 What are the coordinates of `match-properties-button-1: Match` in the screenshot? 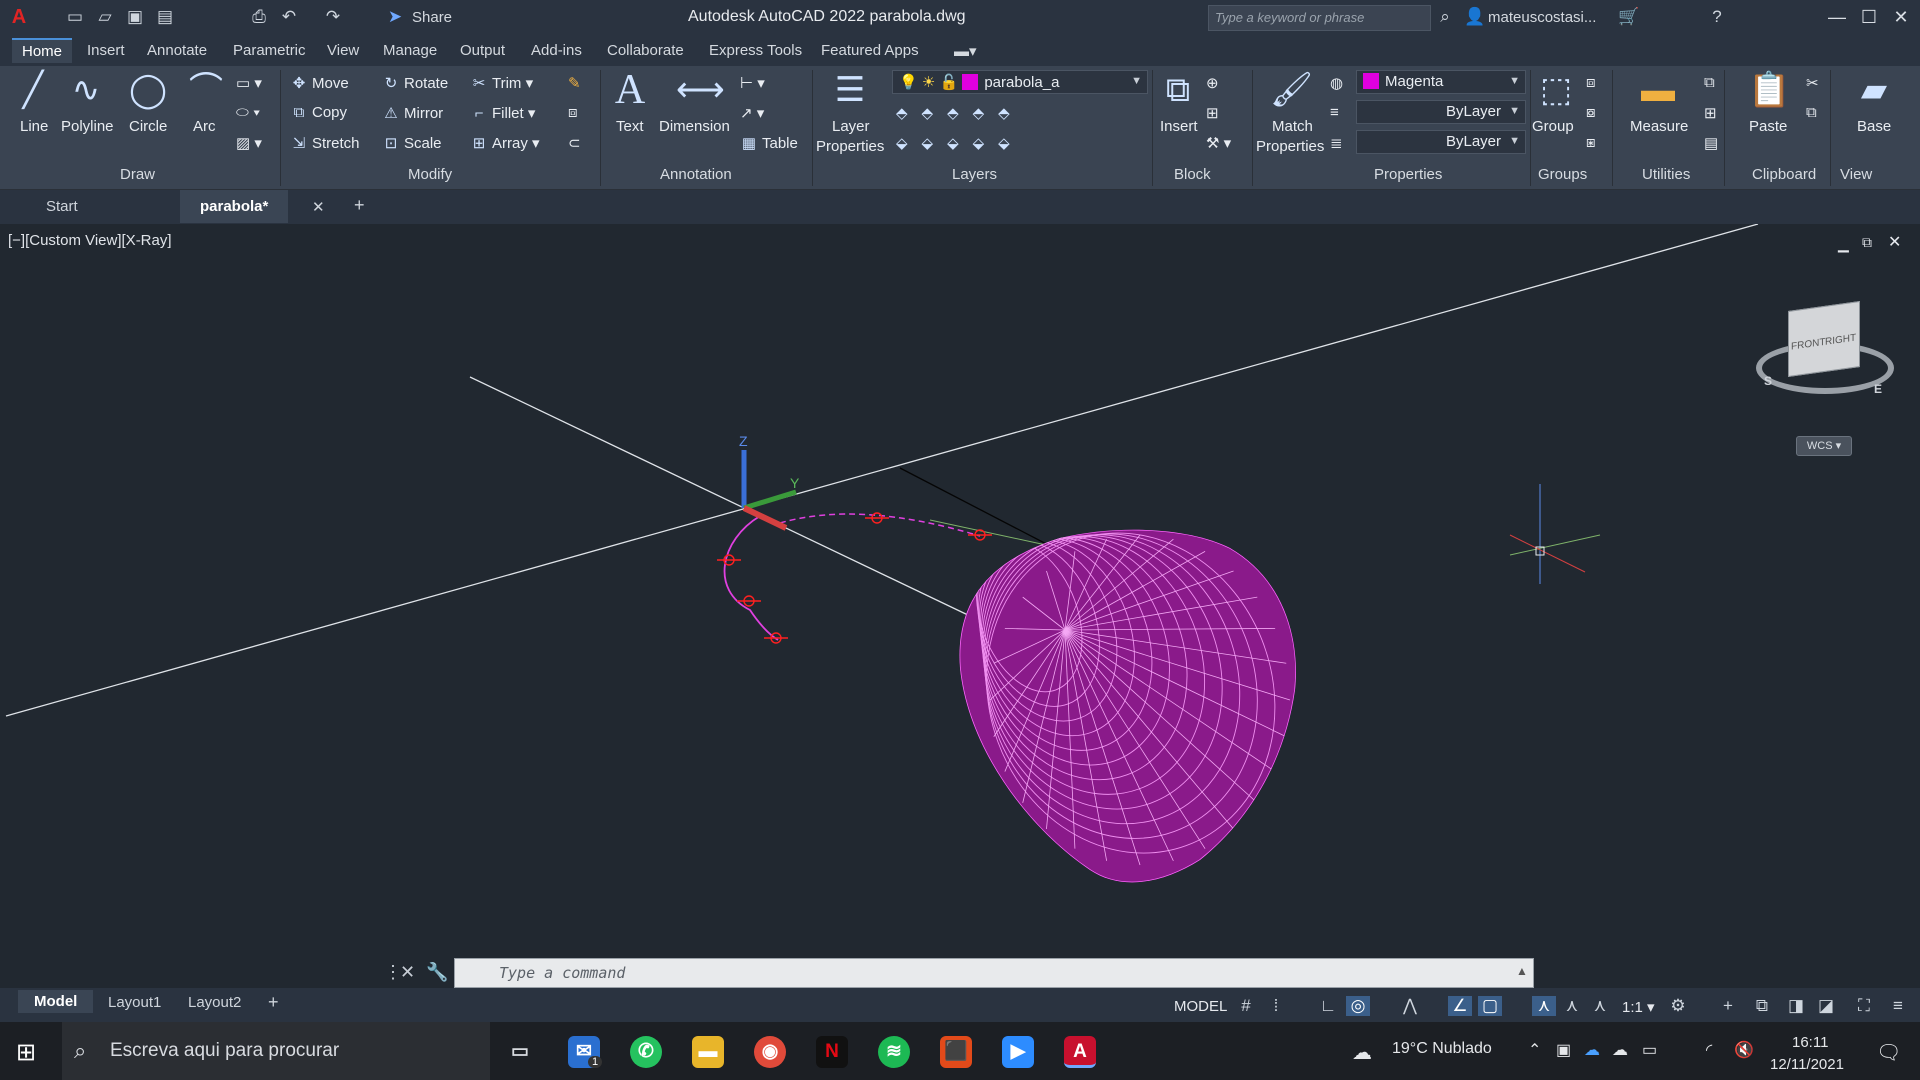 It's located at (1292, 126).